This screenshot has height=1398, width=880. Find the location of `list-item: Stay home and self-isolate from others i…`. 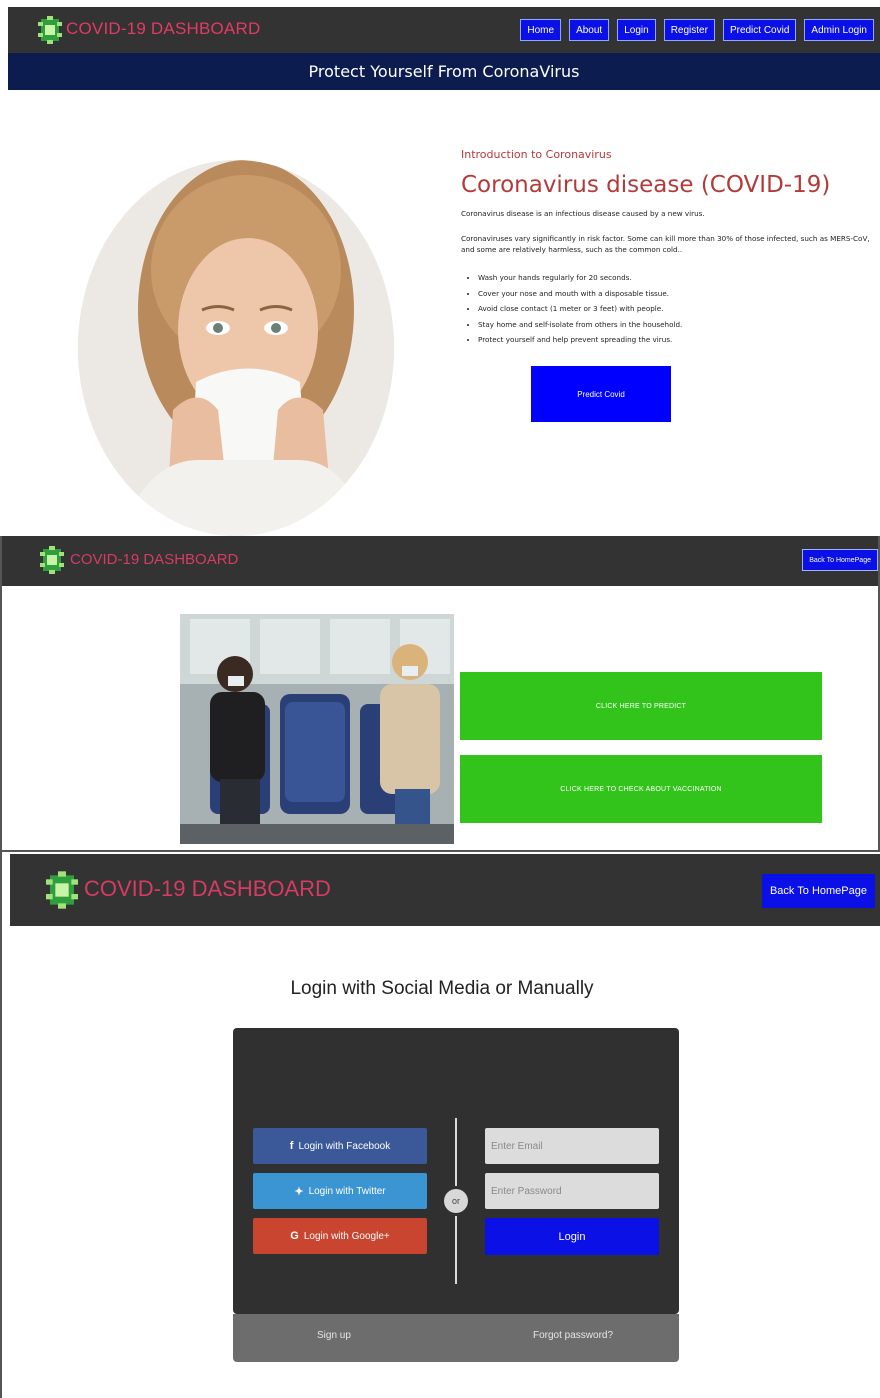

list-item: Stay home and self-isolate from others i… is located at coordinates (580, 325).